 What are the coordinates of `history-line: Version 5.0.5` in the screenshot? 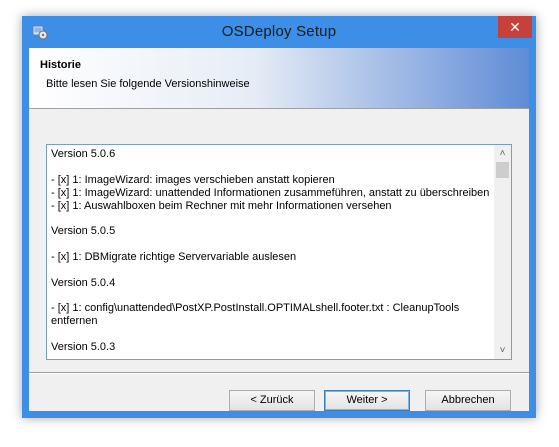 It's located at (83, 231).